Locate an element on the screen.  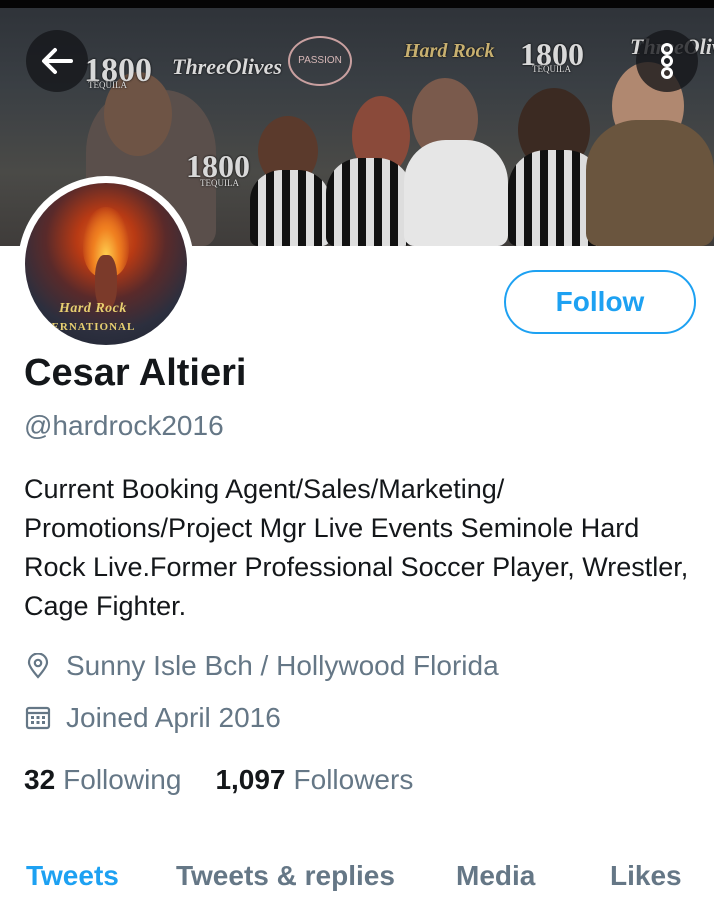
location-text: Sunny Isle Bch / Hollywood Florida is located at coordinates (282, 665).